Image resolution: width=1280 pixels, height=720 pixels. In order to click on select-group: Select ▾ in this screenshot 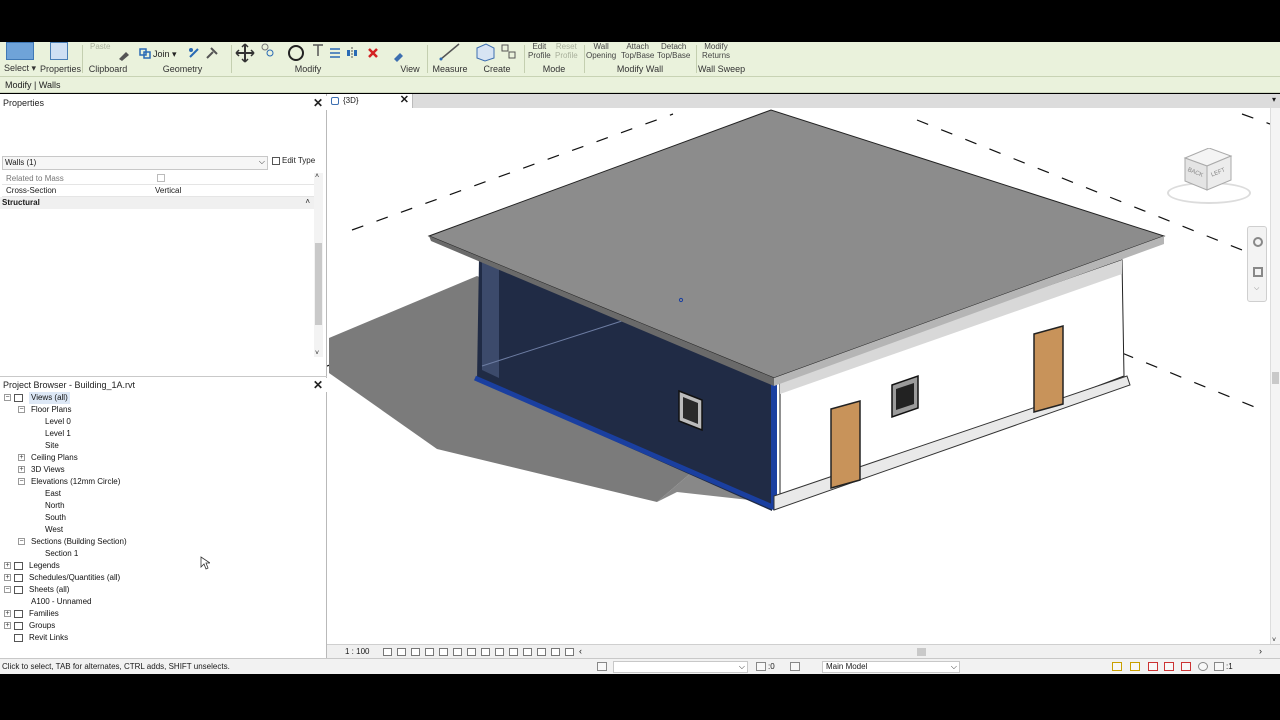, I will do `click(20, 59)`.